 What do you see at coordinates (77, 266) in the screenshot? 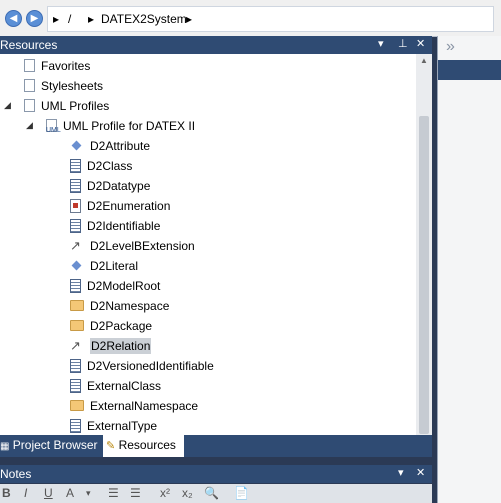
I see `attribute-icon` at bounding box center [77, 266].